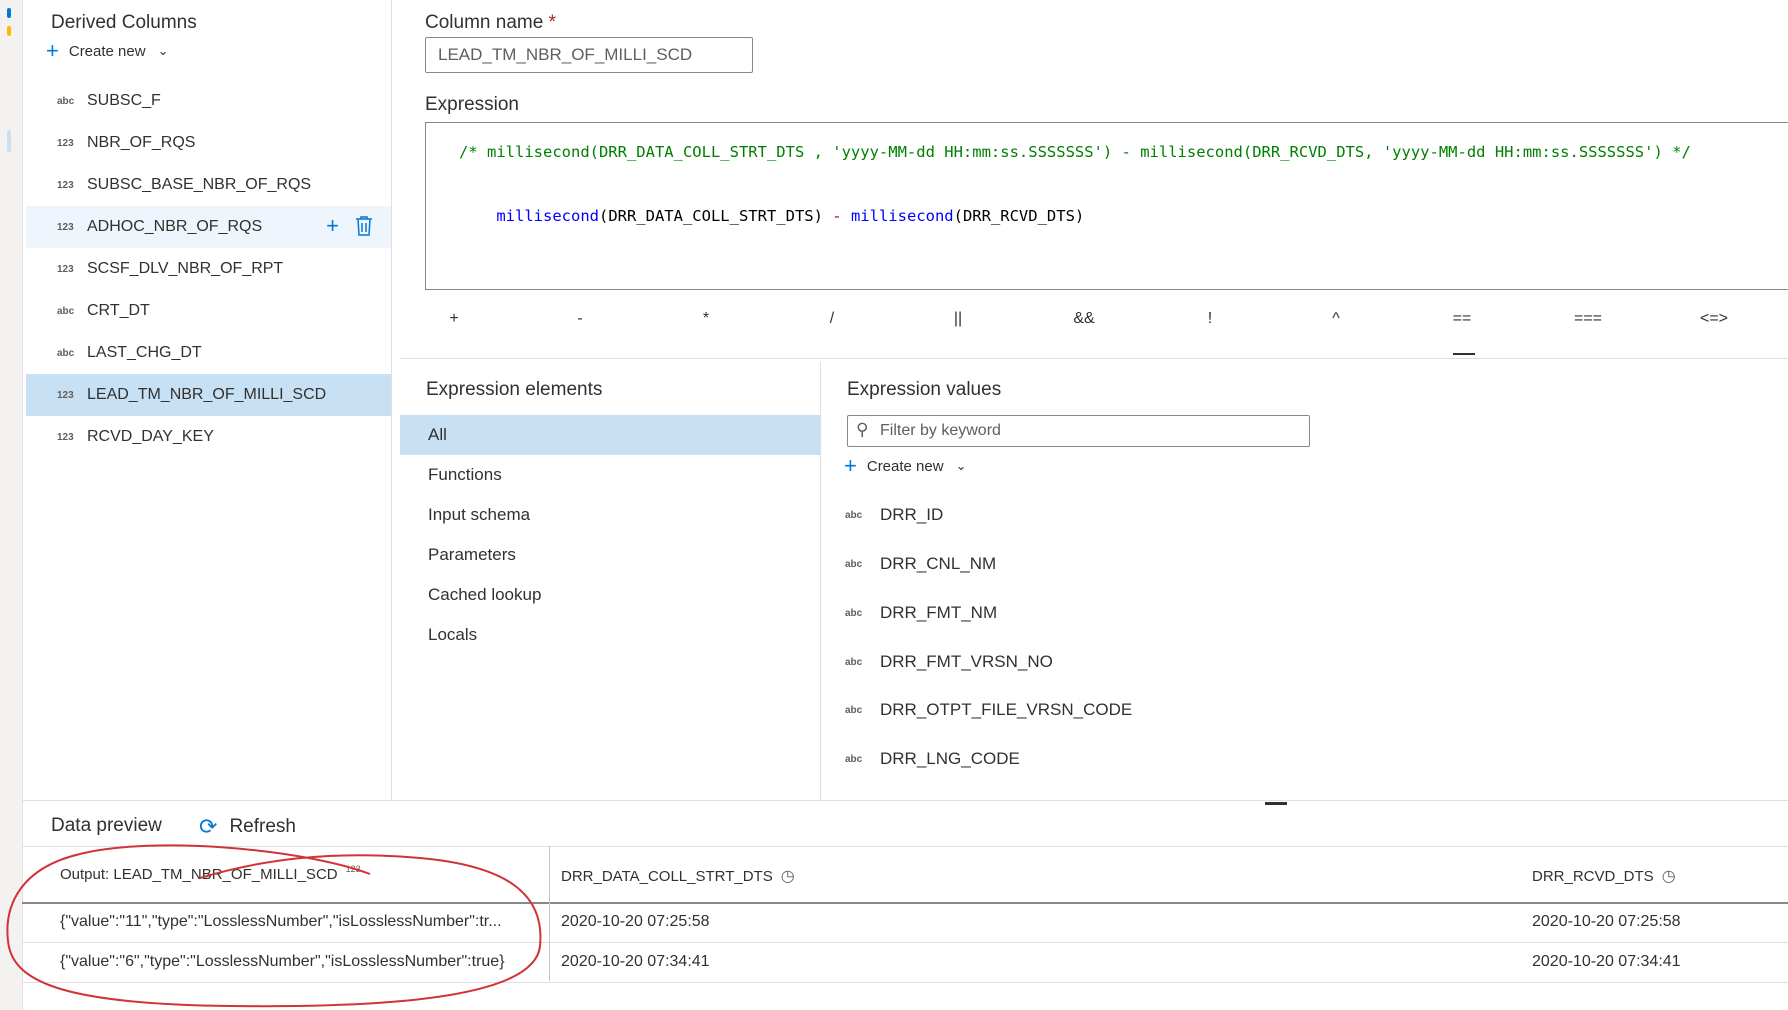 The height and width of the screenshot is (1010, 1788). What do you see at coordinates (1276, 803) in the screenshot?
I see `splitter-handle` at bounding box center [1276, 803].